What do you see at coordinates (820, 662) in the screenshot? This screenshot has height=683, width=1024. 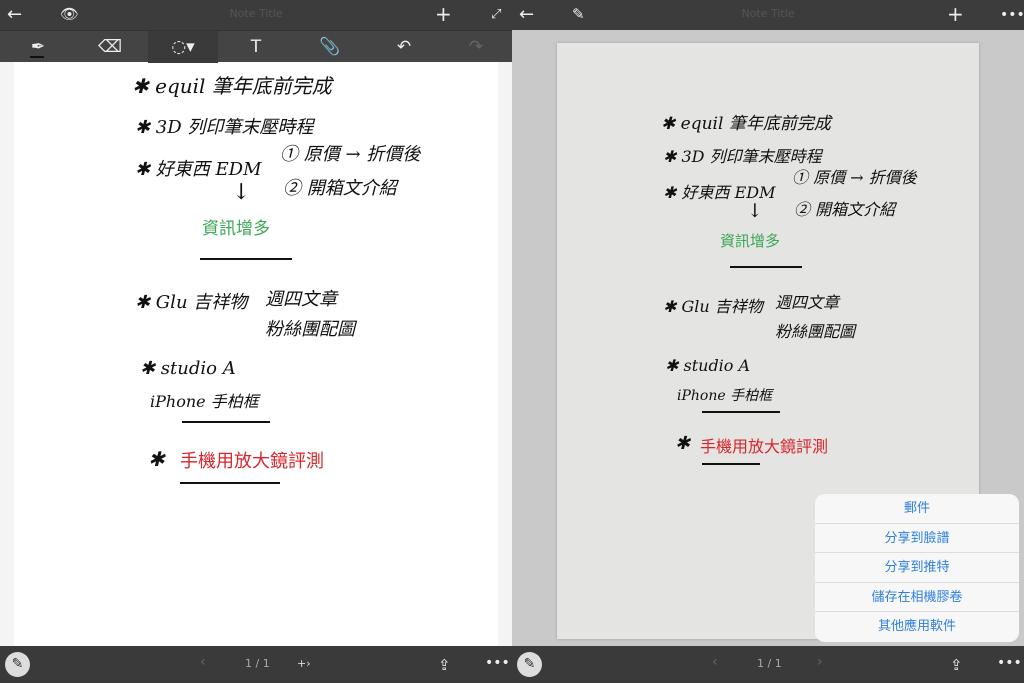 I see `next-page-icon: ›` at bounding box center [820, 662].